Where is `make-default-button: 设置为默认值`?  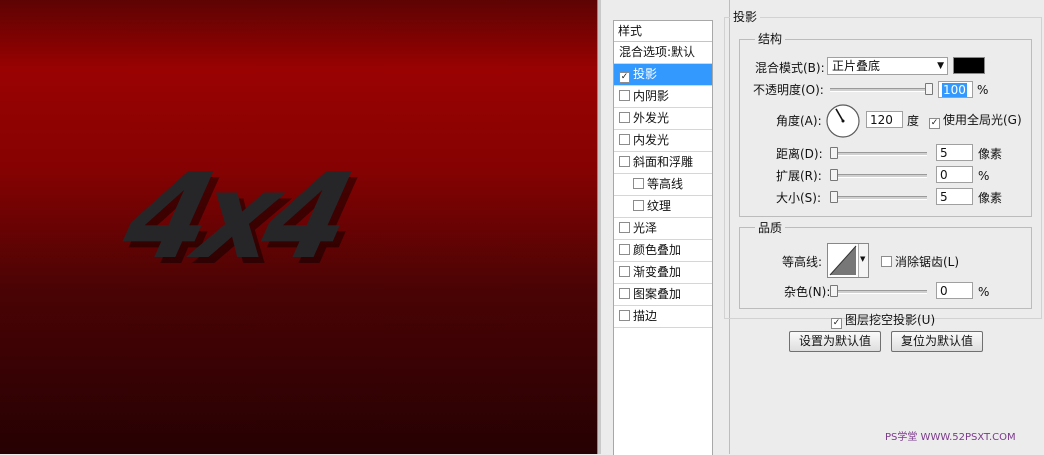
make-default-button: 设置为默认值 is located at coordinates (835, 341).